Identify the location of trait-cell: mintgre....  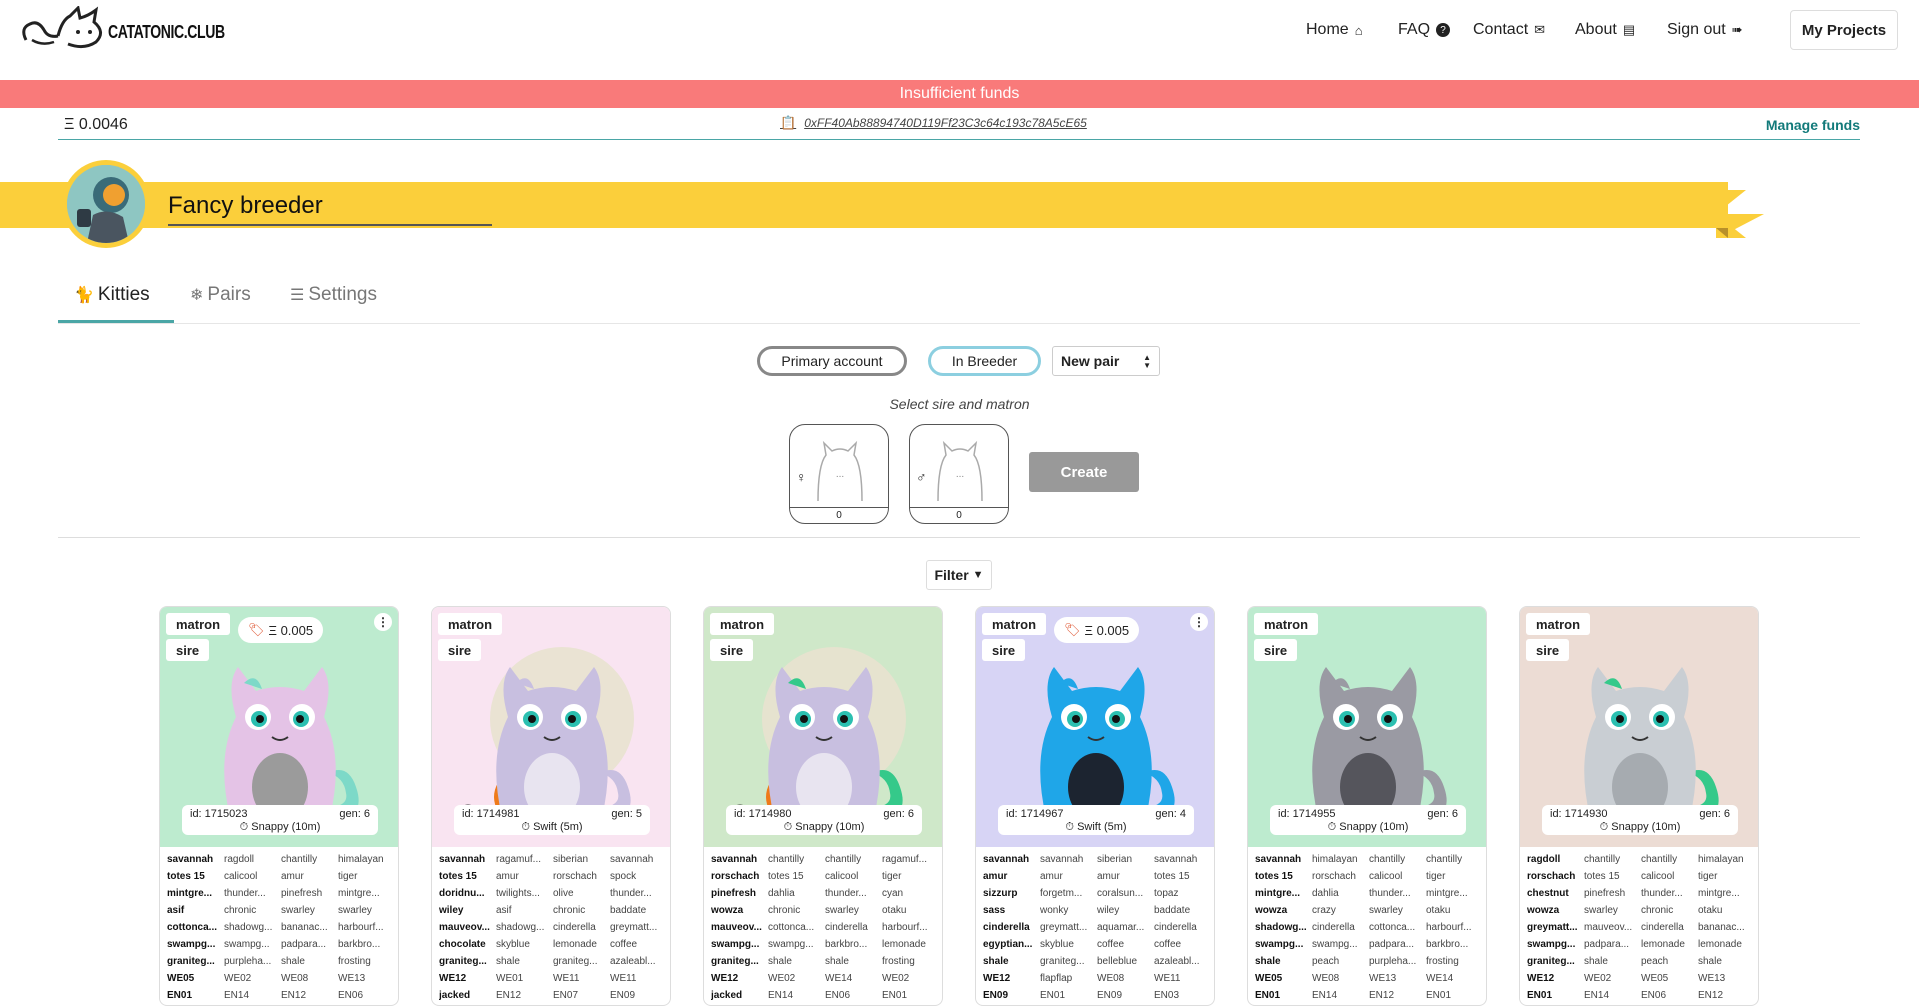
(1278, 893).